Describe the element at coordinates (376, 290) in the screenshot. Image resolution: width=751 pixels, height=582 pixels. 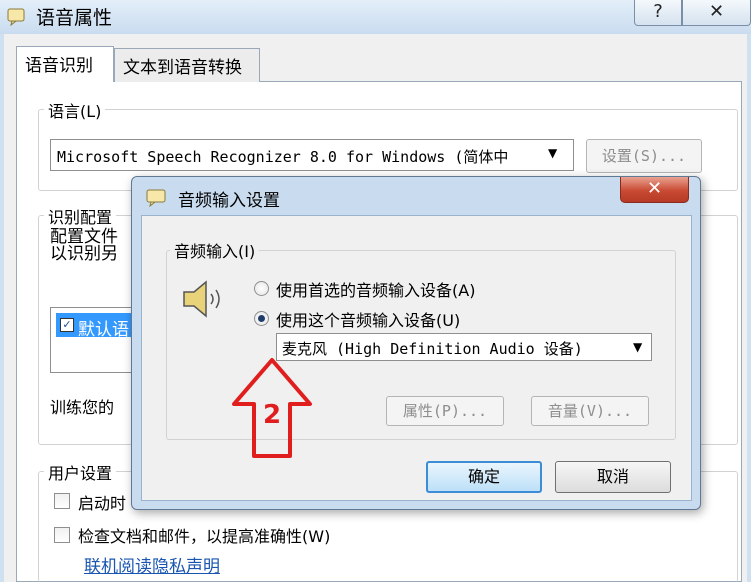
I see `preferred-device-label: 使用首选的音频输入设备(A)` at that location.